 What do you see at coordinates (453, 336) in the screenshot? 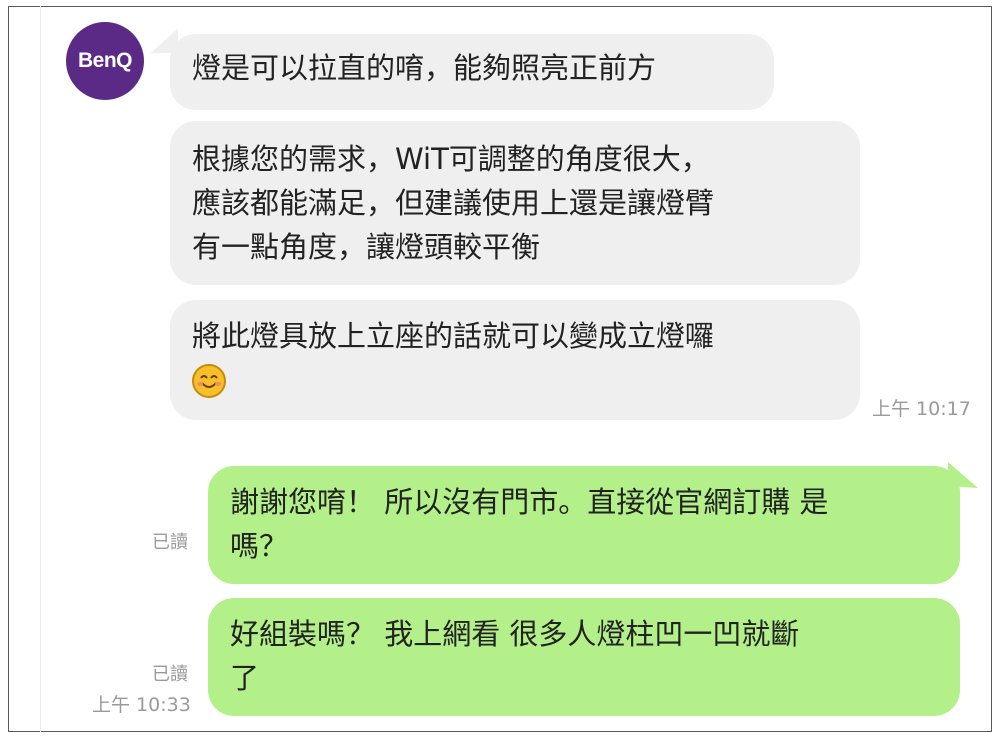
I see `message-text-line: 將此燈具放上立座的話就可以變成立燈囉` at bounding box center [453, 336].